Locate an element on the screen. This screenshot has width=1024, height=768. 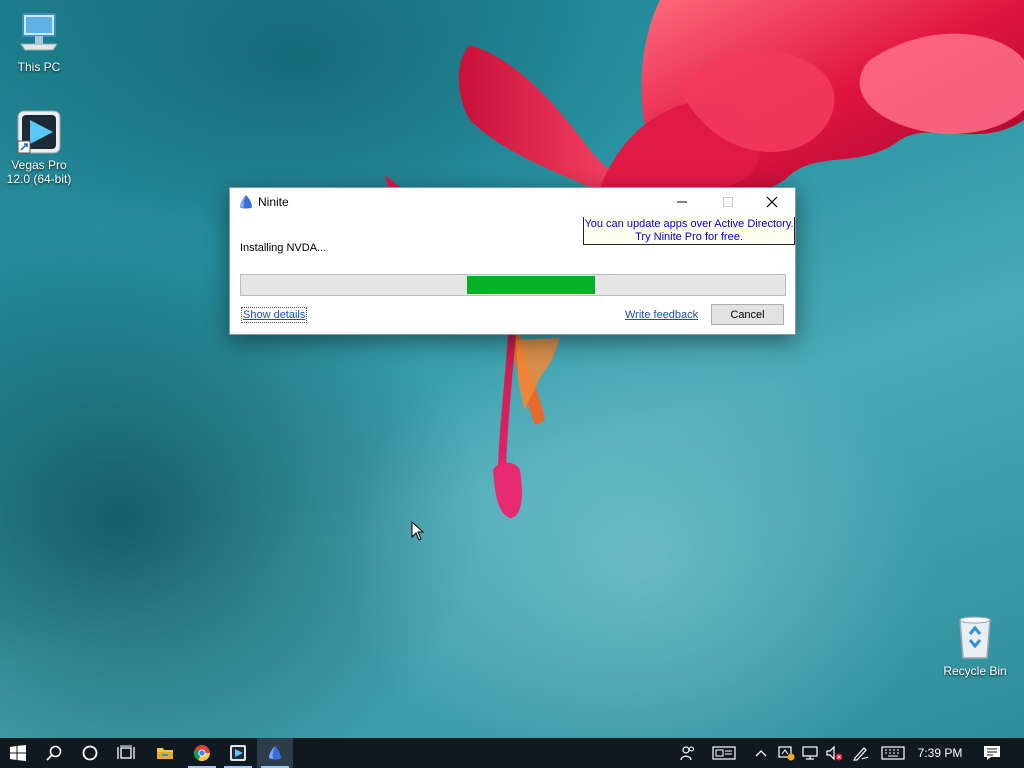
taskbar-file-explorer is located at coordinates (165, 753).